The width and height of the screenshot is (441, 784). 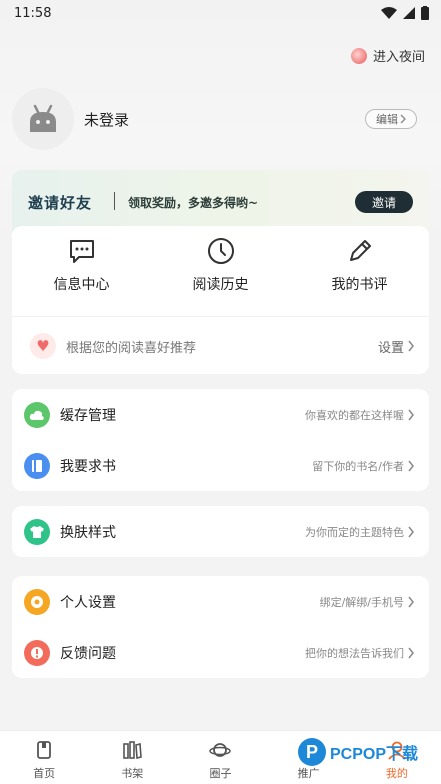 I want to click on quick-actions-row: 信息中心 阅读历史 我的书评, so click(x=220, y=271).